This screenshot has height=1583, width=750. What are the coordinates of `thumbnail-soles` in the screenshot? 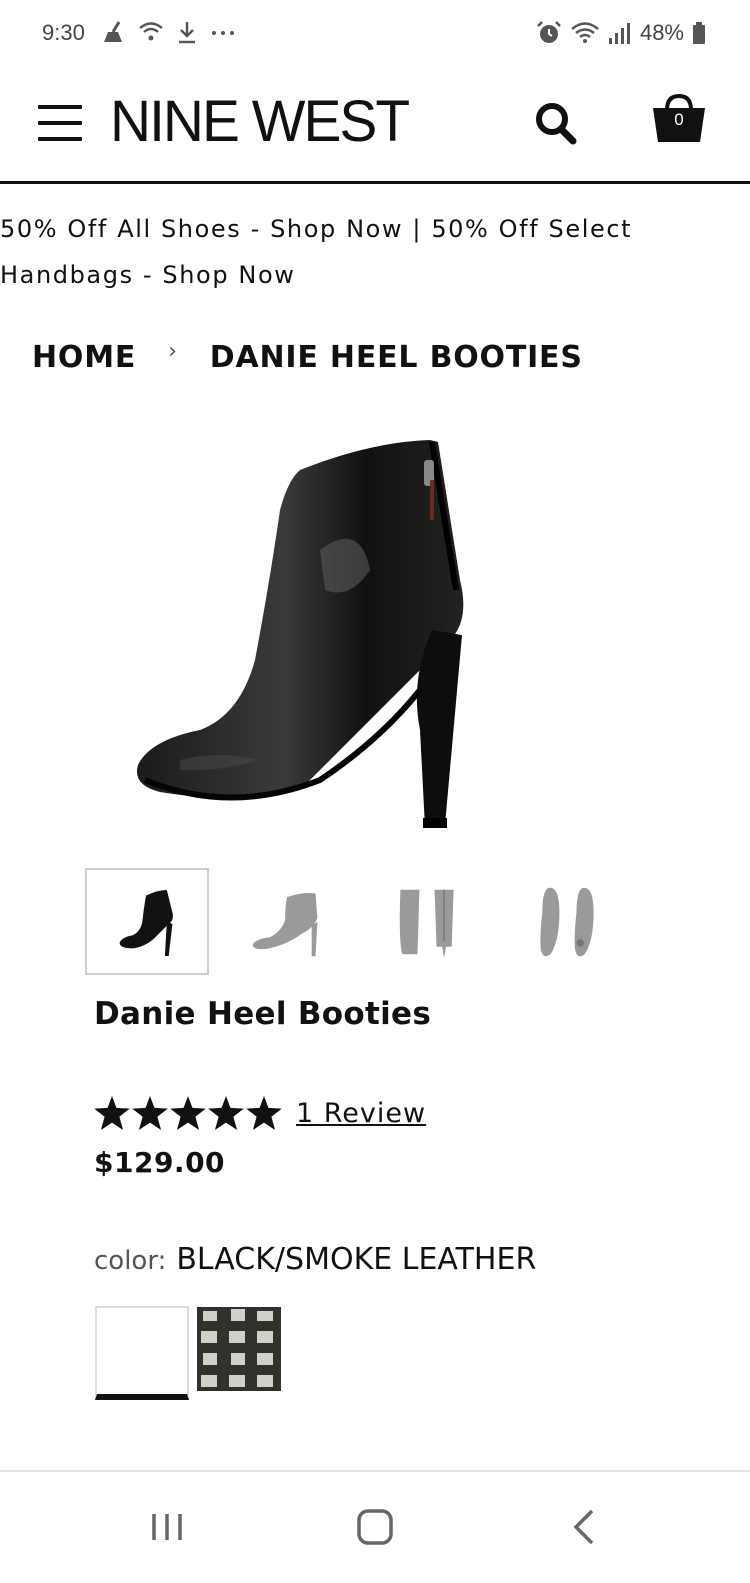 It's located at (567, 921).